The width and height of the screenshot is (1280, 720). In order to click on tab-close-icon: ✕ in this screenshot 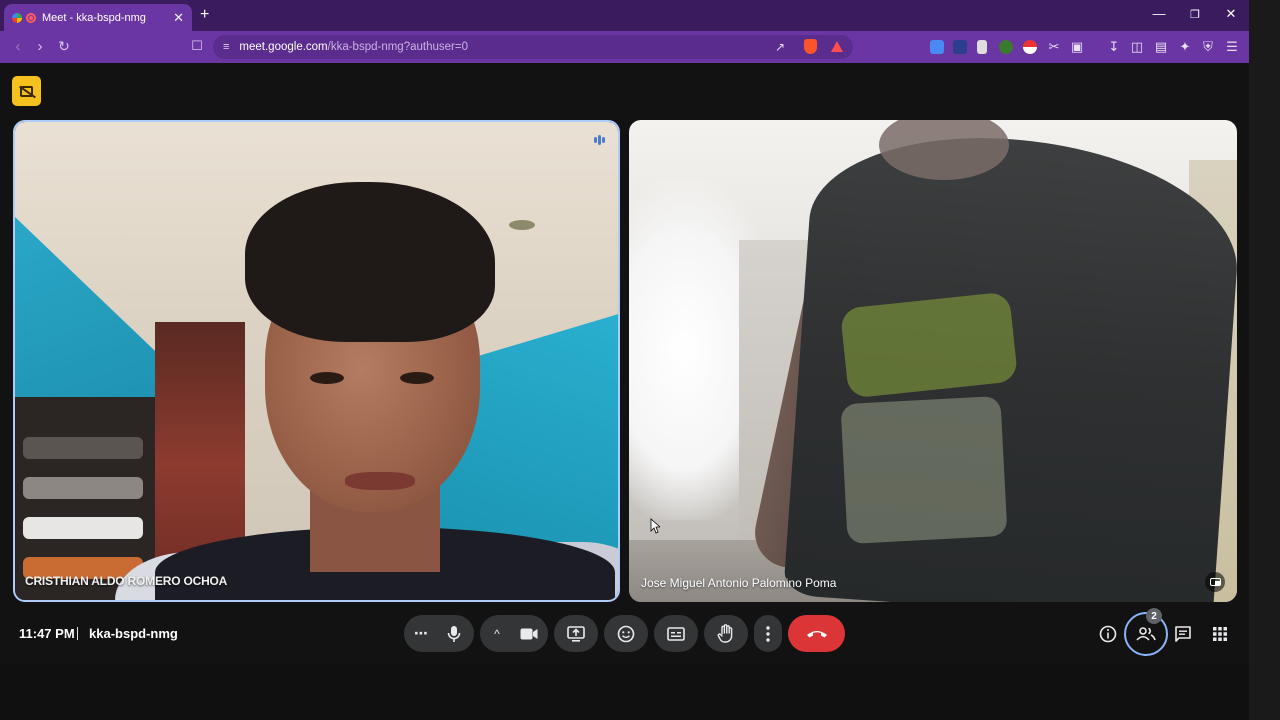, I will do `click(178, 18)`.